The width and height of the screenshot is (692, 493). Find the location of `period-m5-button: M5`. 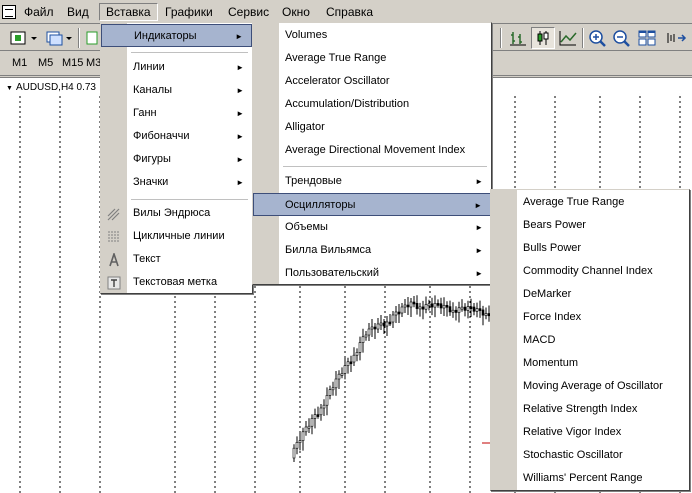

period-m5-button: M5 is located at coordinates (45, 63).